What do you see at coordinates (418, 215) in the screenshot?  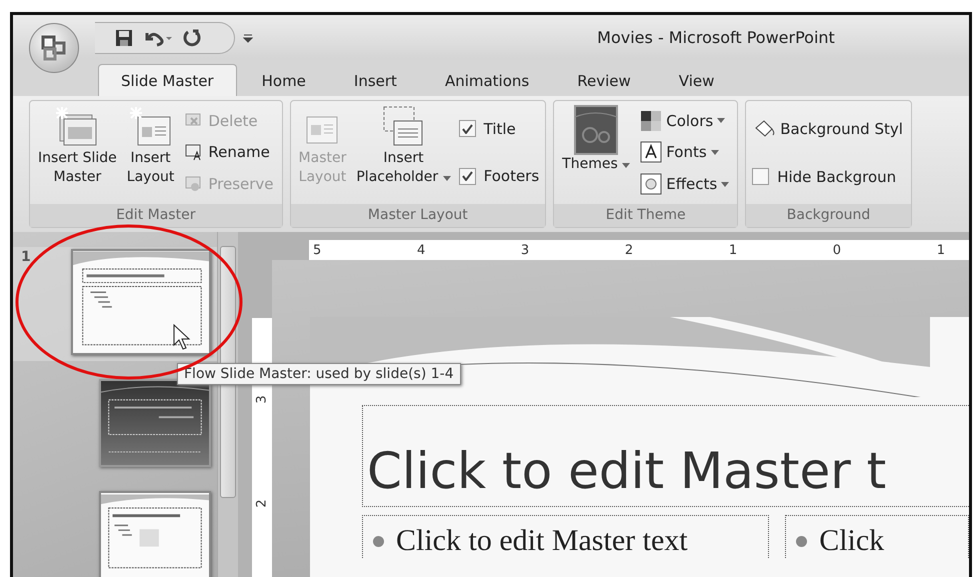 I see `group-label: Master Layout` at bounding box center [418, 215].